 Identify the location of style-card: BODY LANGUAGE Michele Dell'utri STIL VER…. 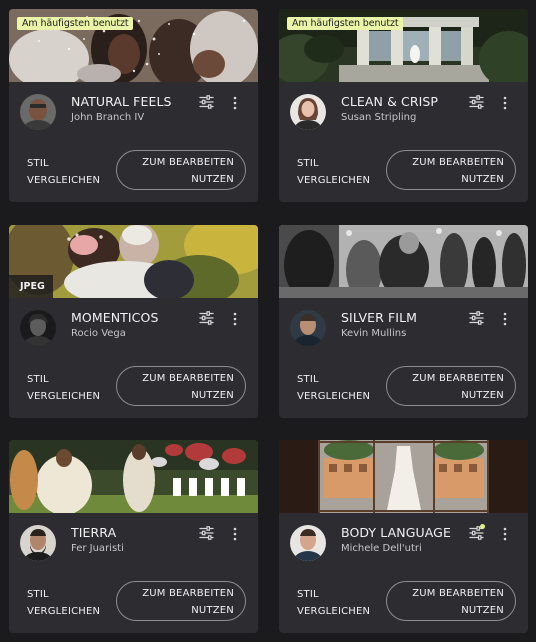
(403, 536).